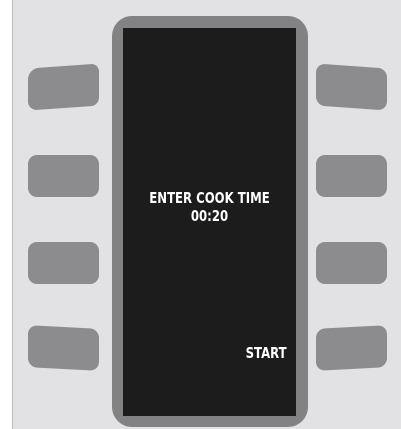 The height and width of the screenshot is (429, 401). I want to click on right-soft-key-4-start, so click(351, 348).